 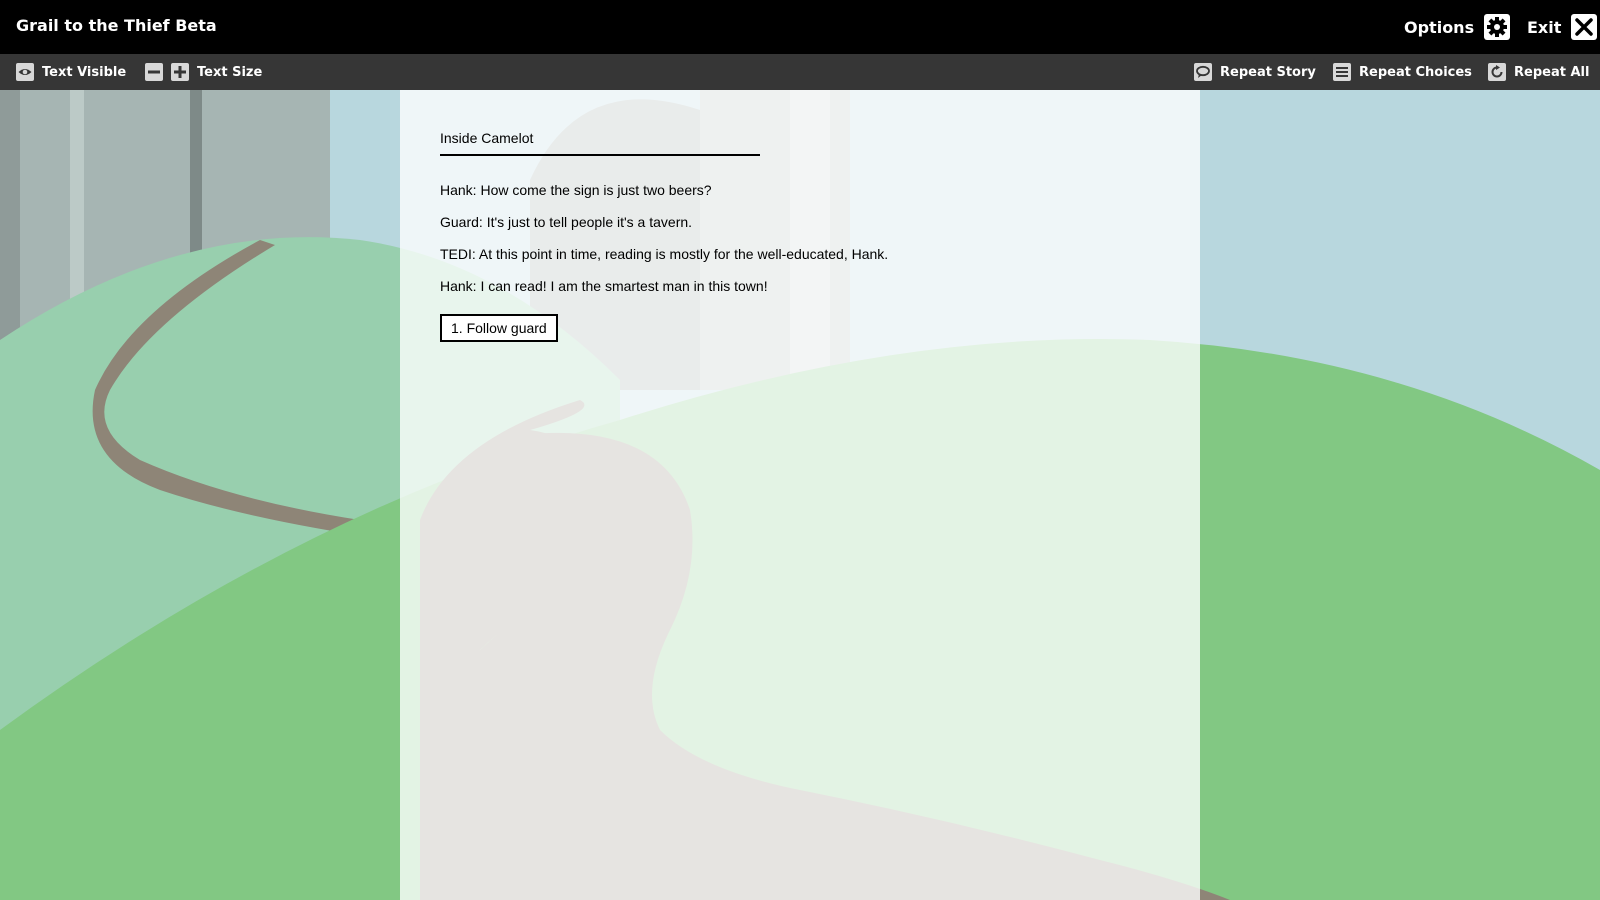 What do you see at coordinates (230, 72) in the screenshot?
I see `text-size-label: Text Size` at bounding box center [230, 72].